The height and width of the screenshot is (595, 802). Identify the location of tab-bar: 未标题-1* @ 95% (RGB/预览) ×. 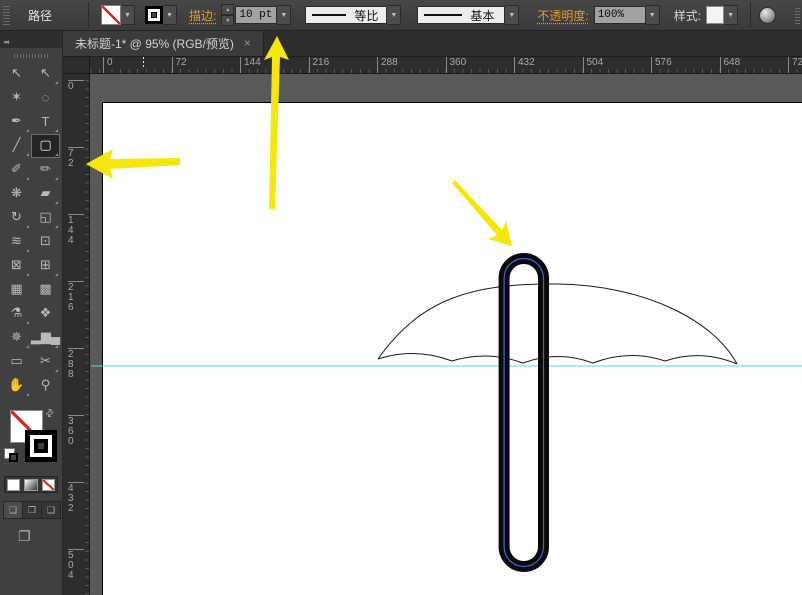
(401, 43).